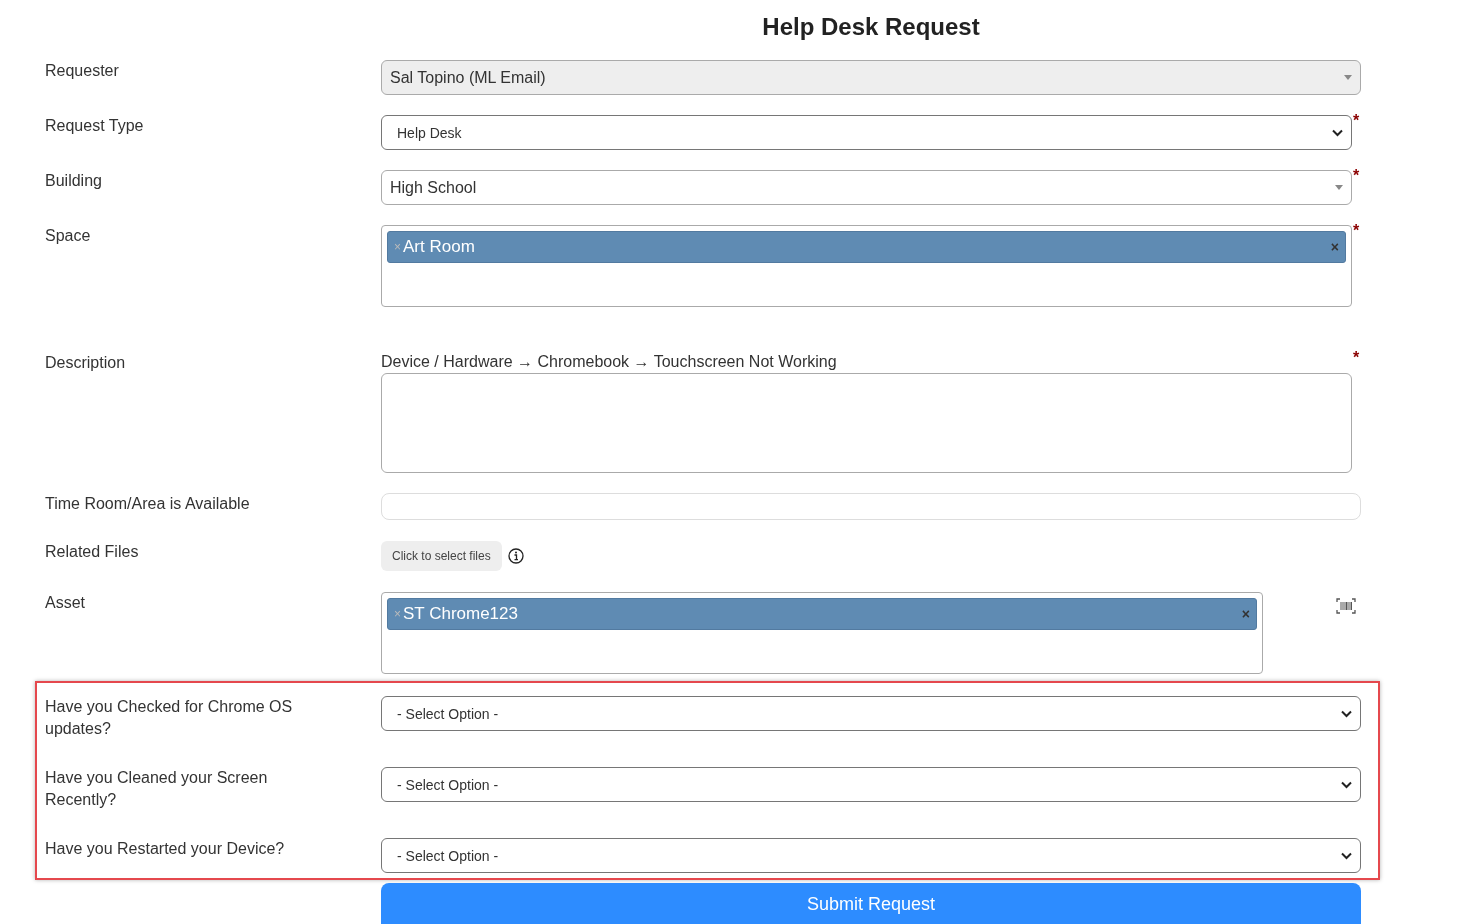  Describe the element at coordinates (157, 789) in the screenshot. I see `field-label: Have you Cleaned your Screen Recently?` at that location.